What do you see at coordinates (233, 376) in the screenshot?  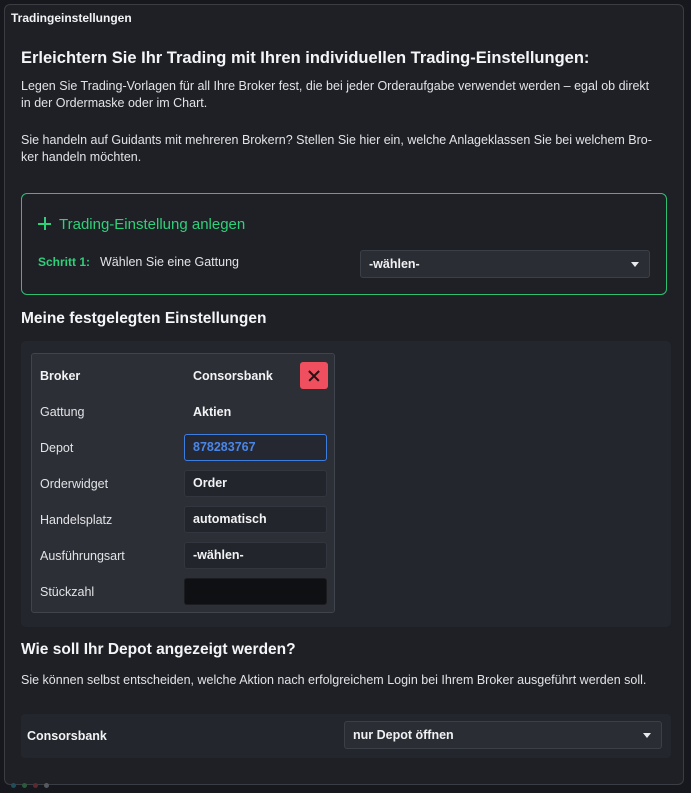 I see `broker-value: Consorsbank` at bounding box center [233, 376].